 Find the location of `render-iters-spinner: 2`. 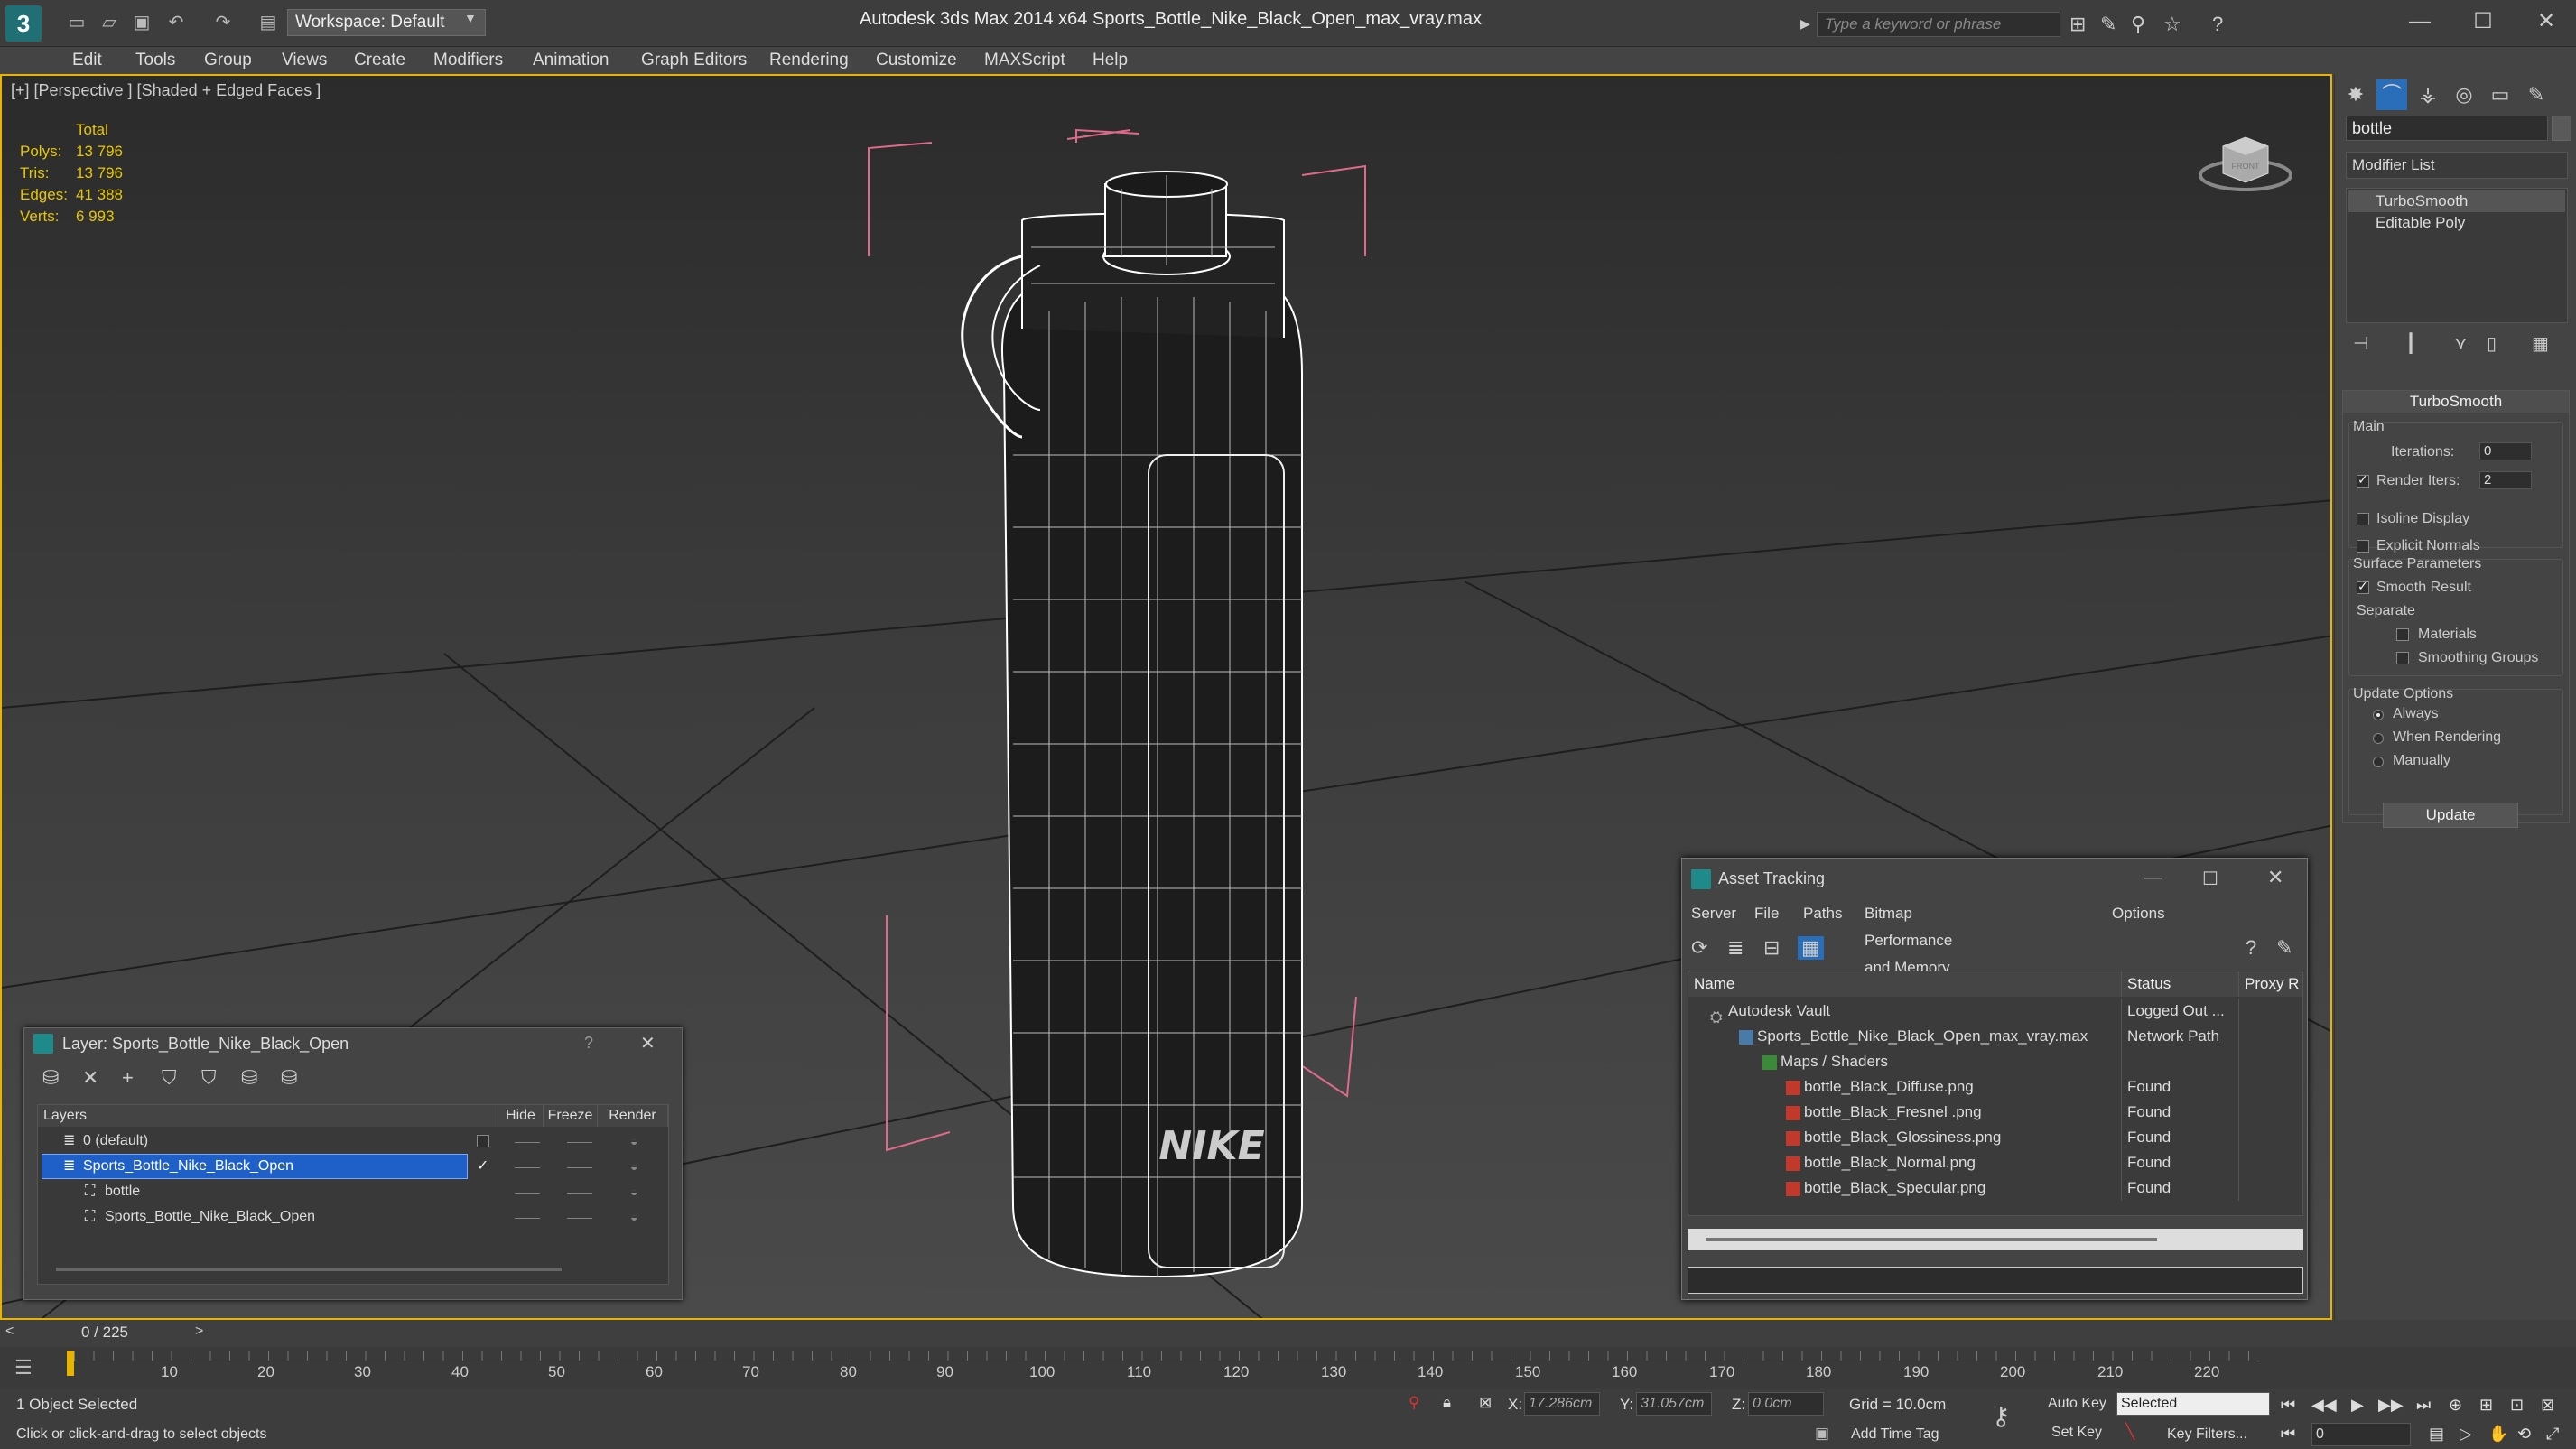

render-iters-spinner: 2 is located at coordinates (2505, 480).